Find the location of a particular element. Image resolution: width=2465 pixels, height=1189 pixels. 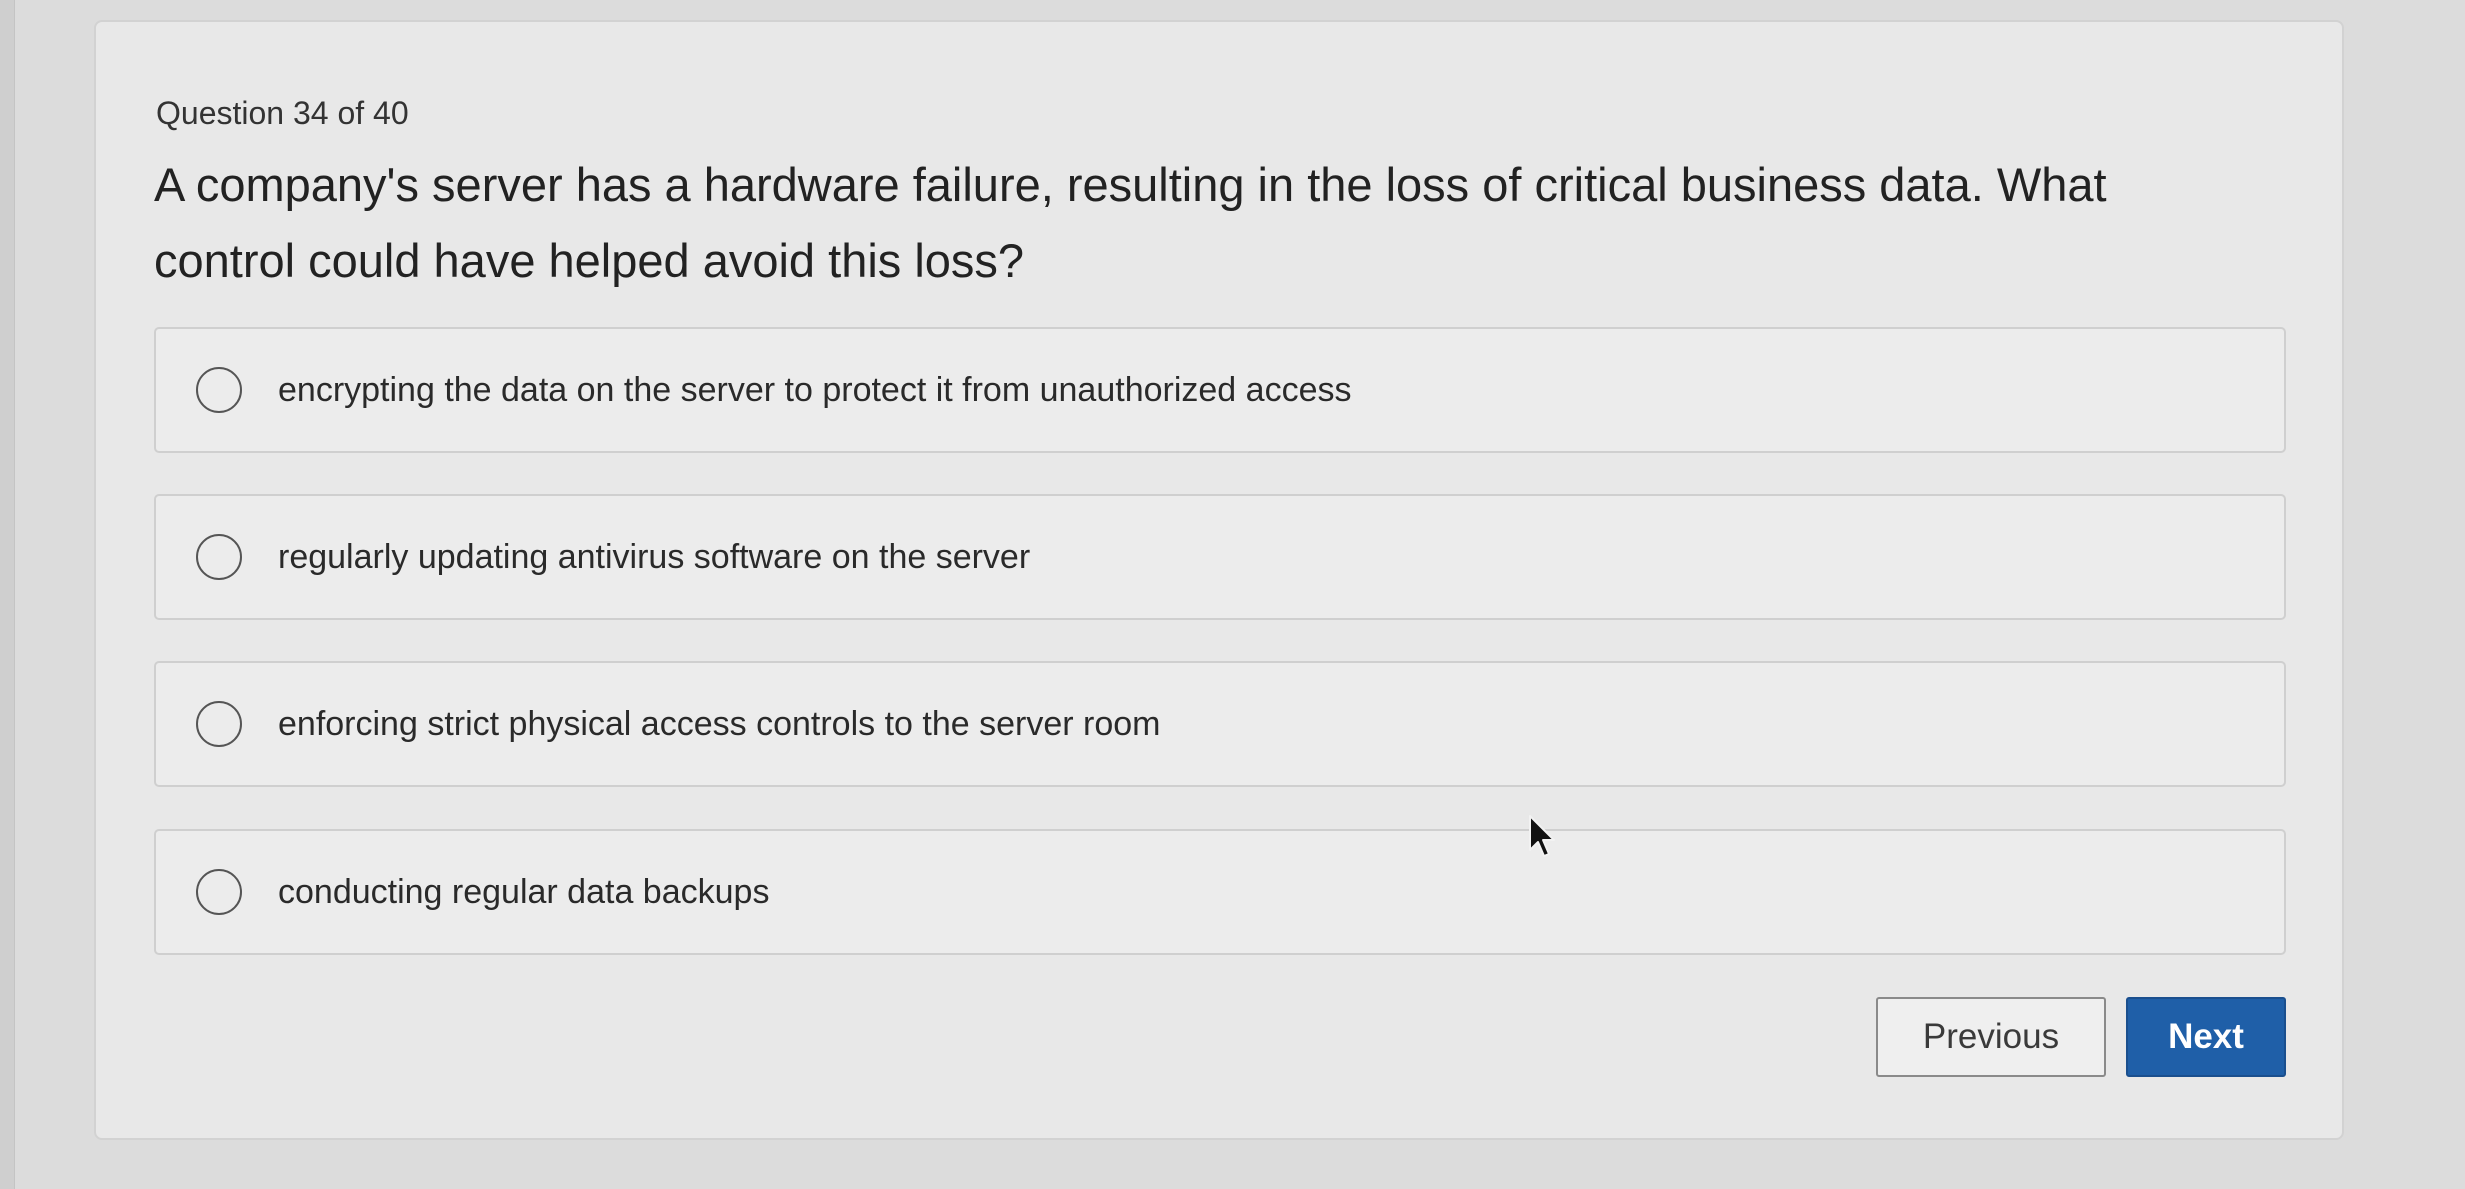

answer-option-label: conducting regular data backups is located at coordinates (524, 891).